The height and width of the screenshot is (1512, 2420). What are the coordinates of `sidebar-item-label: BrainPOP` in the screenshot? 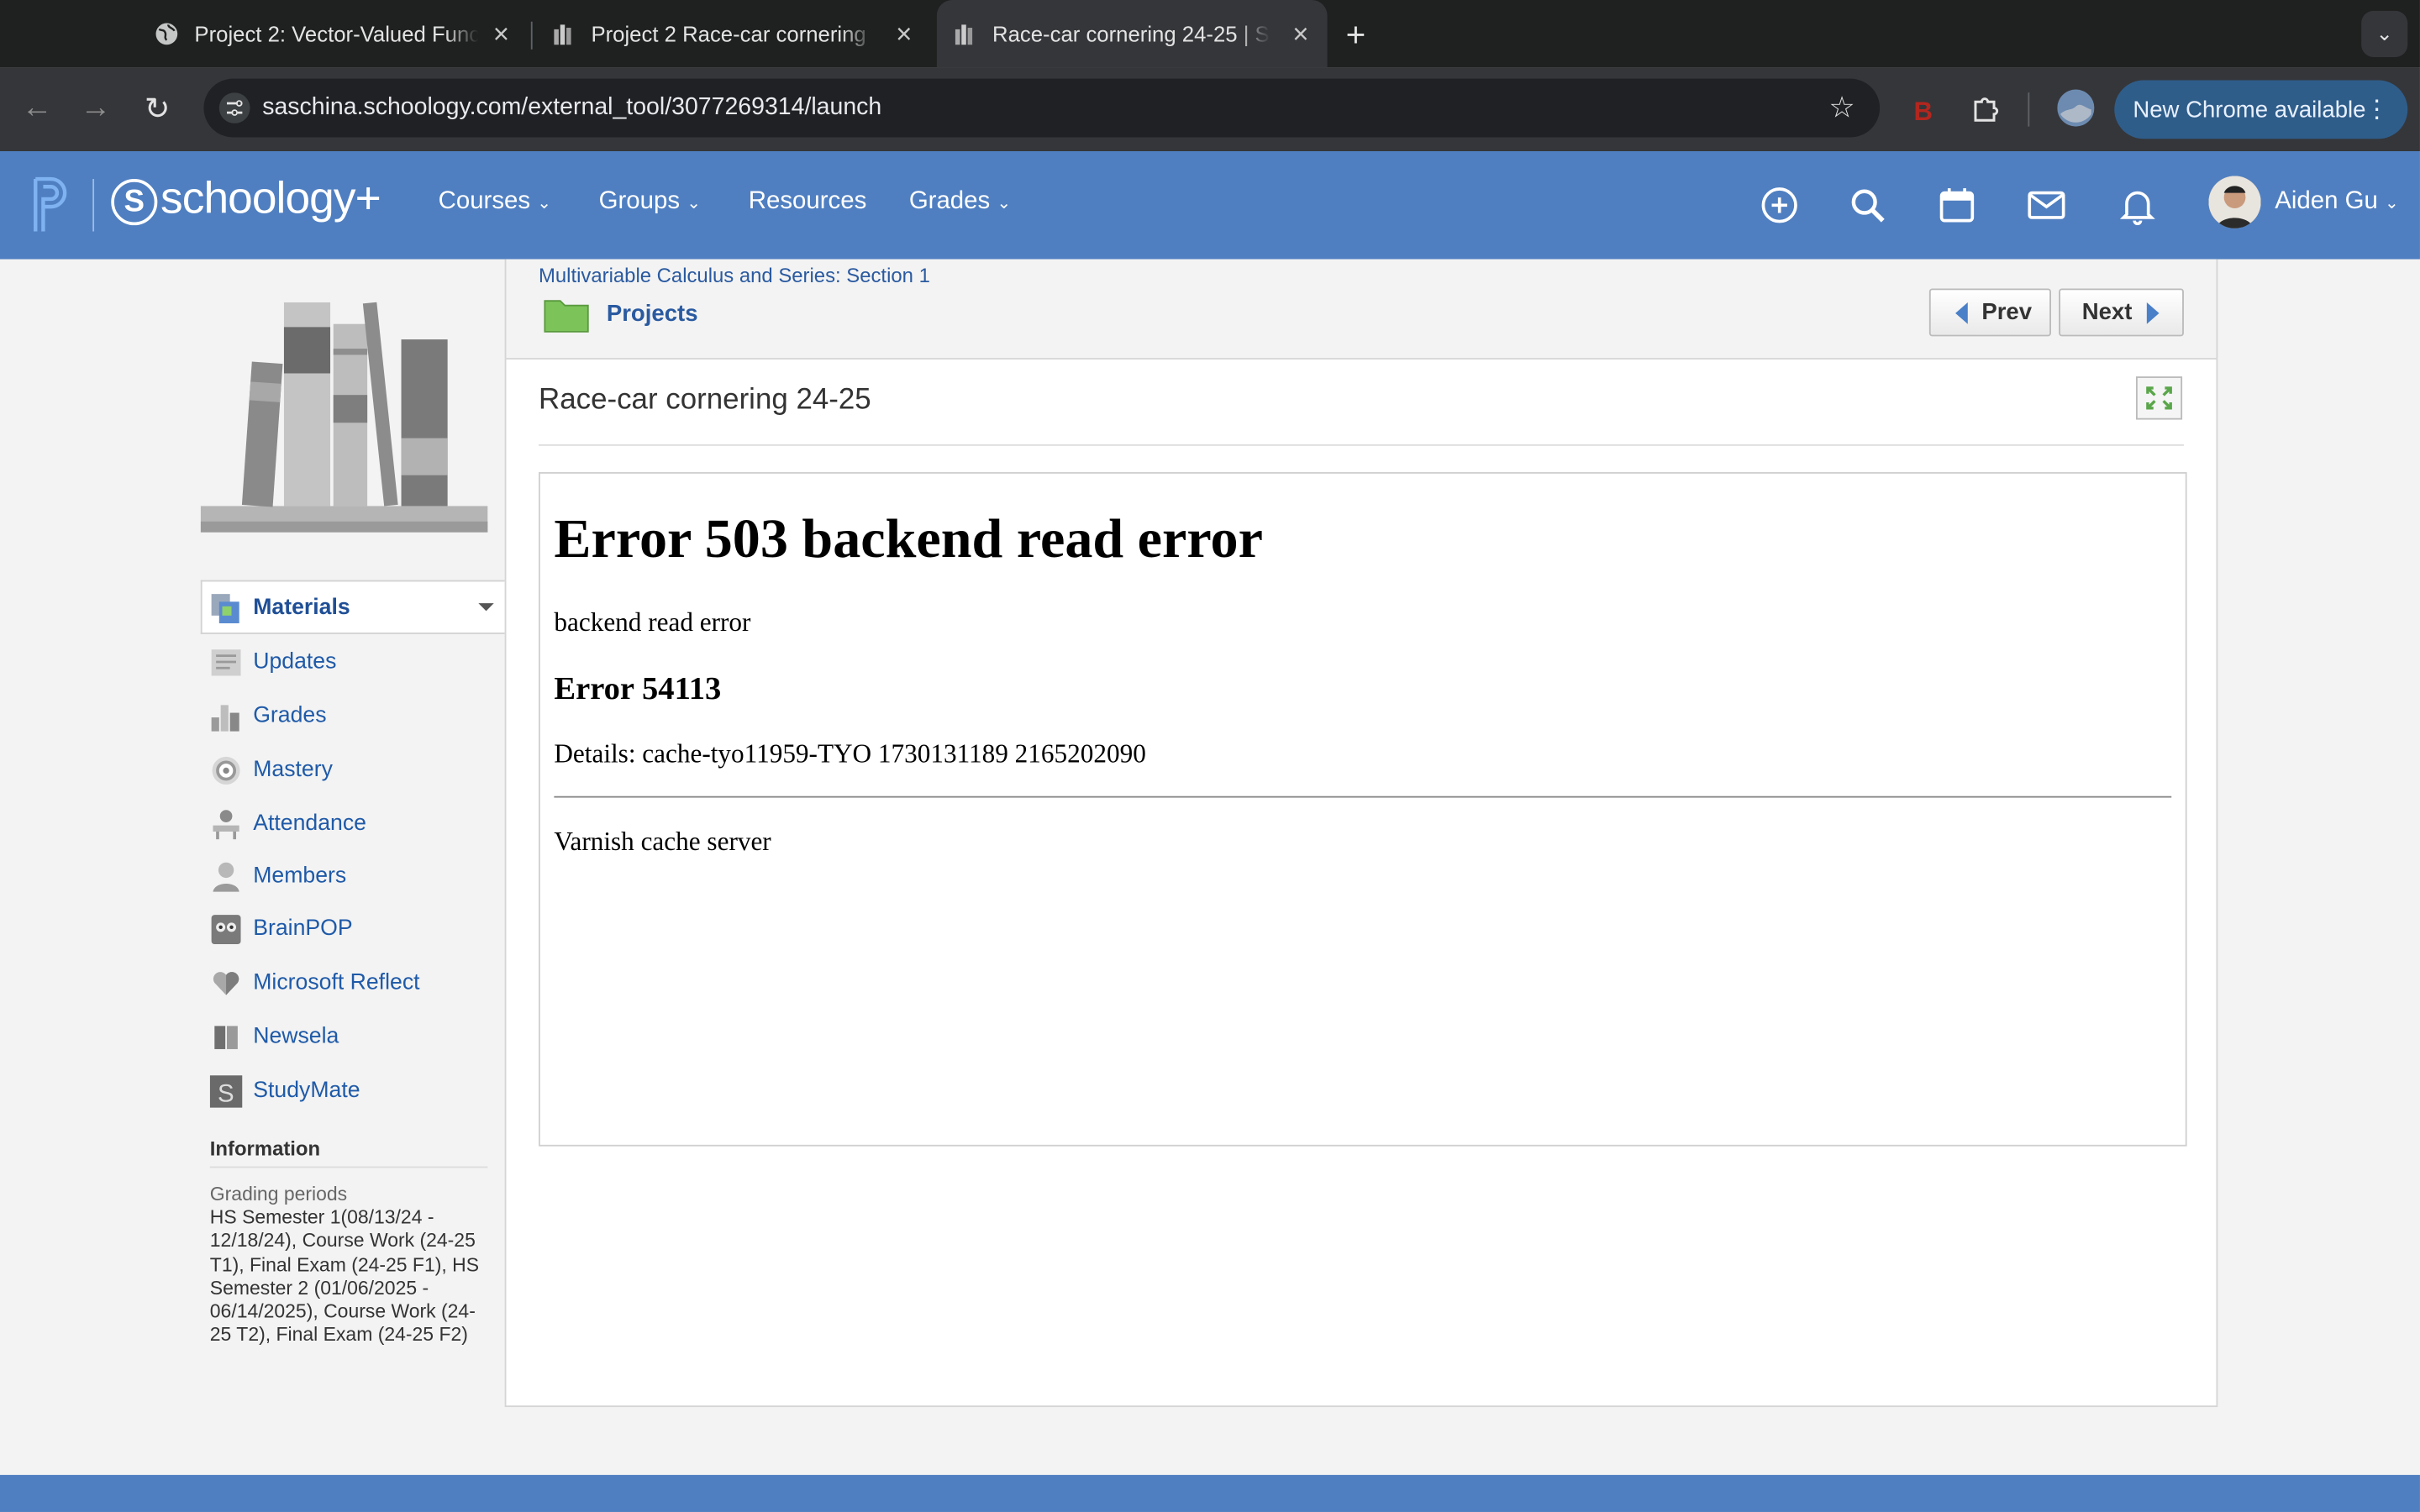 It's located at (303, 929).